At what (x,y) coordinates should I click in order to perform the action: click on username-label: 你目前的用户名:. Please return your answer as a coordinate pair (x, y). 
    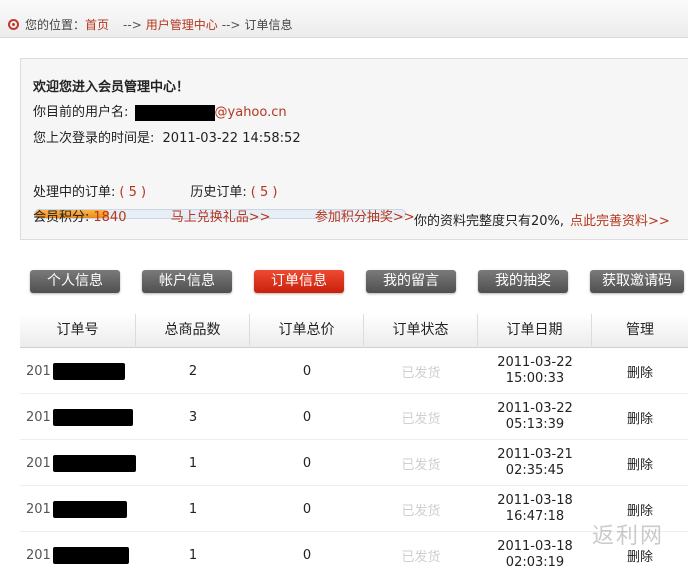
    Looking at the image, I should click on (81, 112).